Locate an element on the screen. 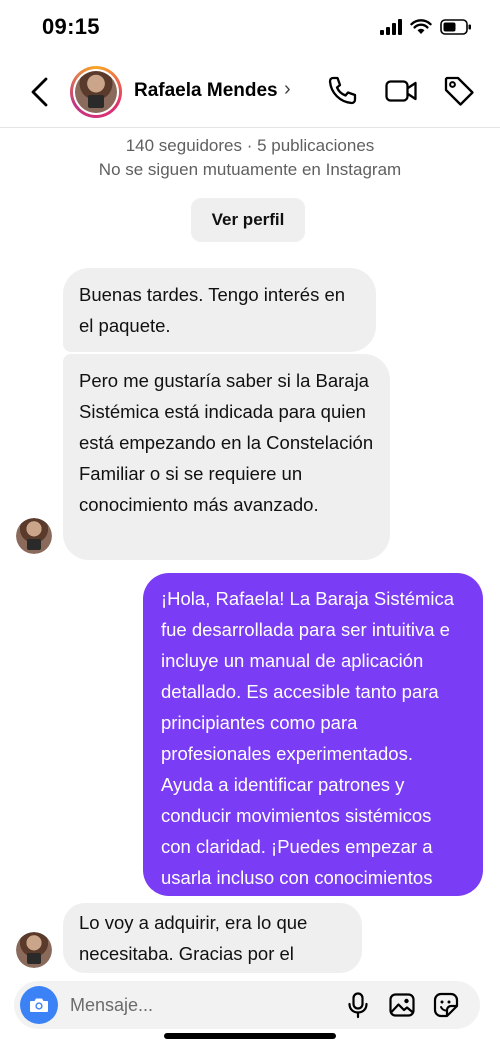 The image size is (500, 1042). sticker-icon is located at coordinates (446, 1005).